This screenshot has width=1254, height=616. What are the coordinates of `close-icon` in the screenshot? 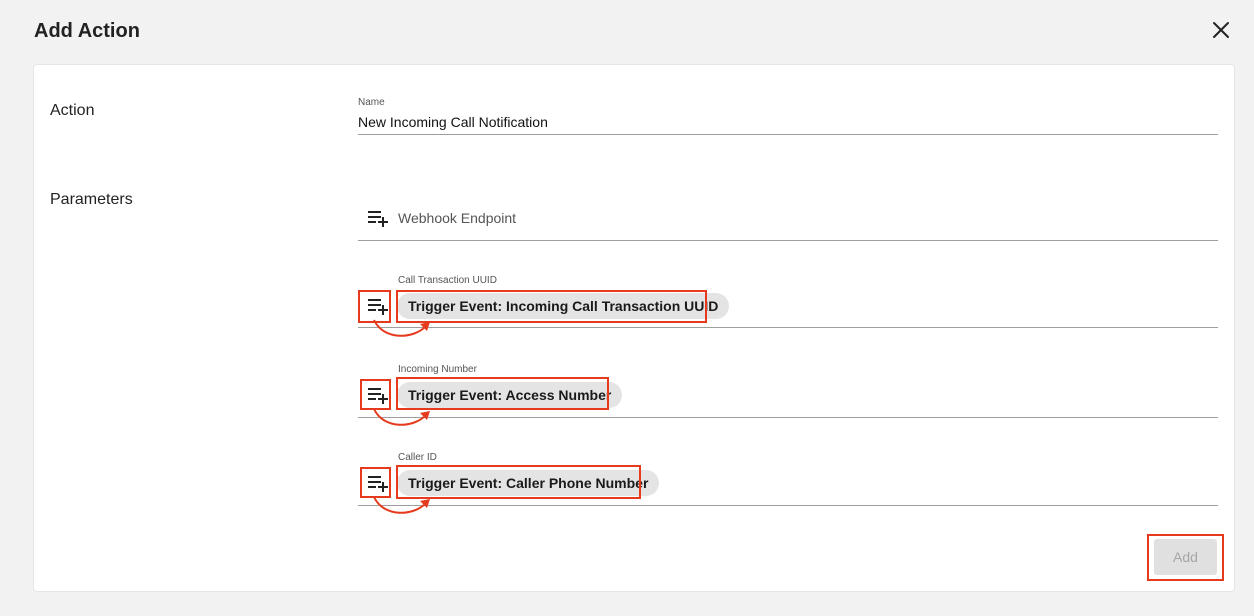 It's located at (1221, 30).